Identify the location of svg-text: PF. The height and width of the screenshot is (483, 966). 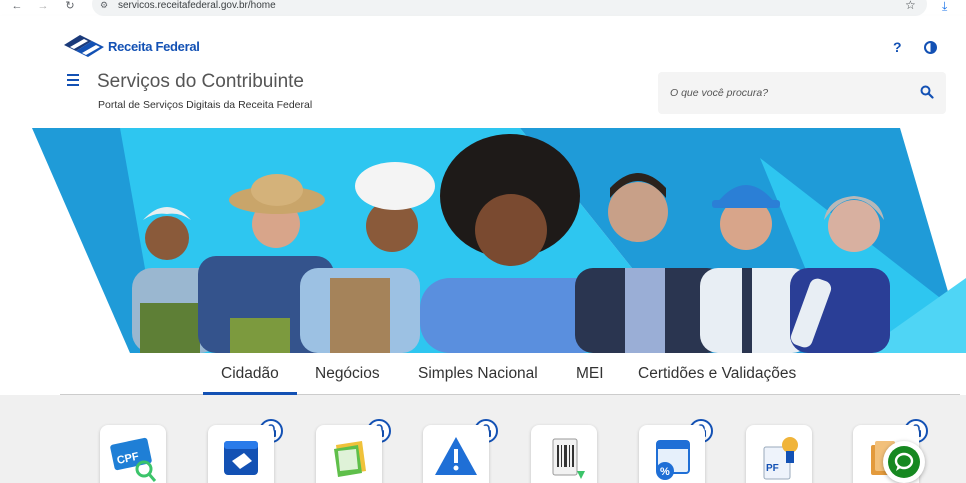
(772, 468).